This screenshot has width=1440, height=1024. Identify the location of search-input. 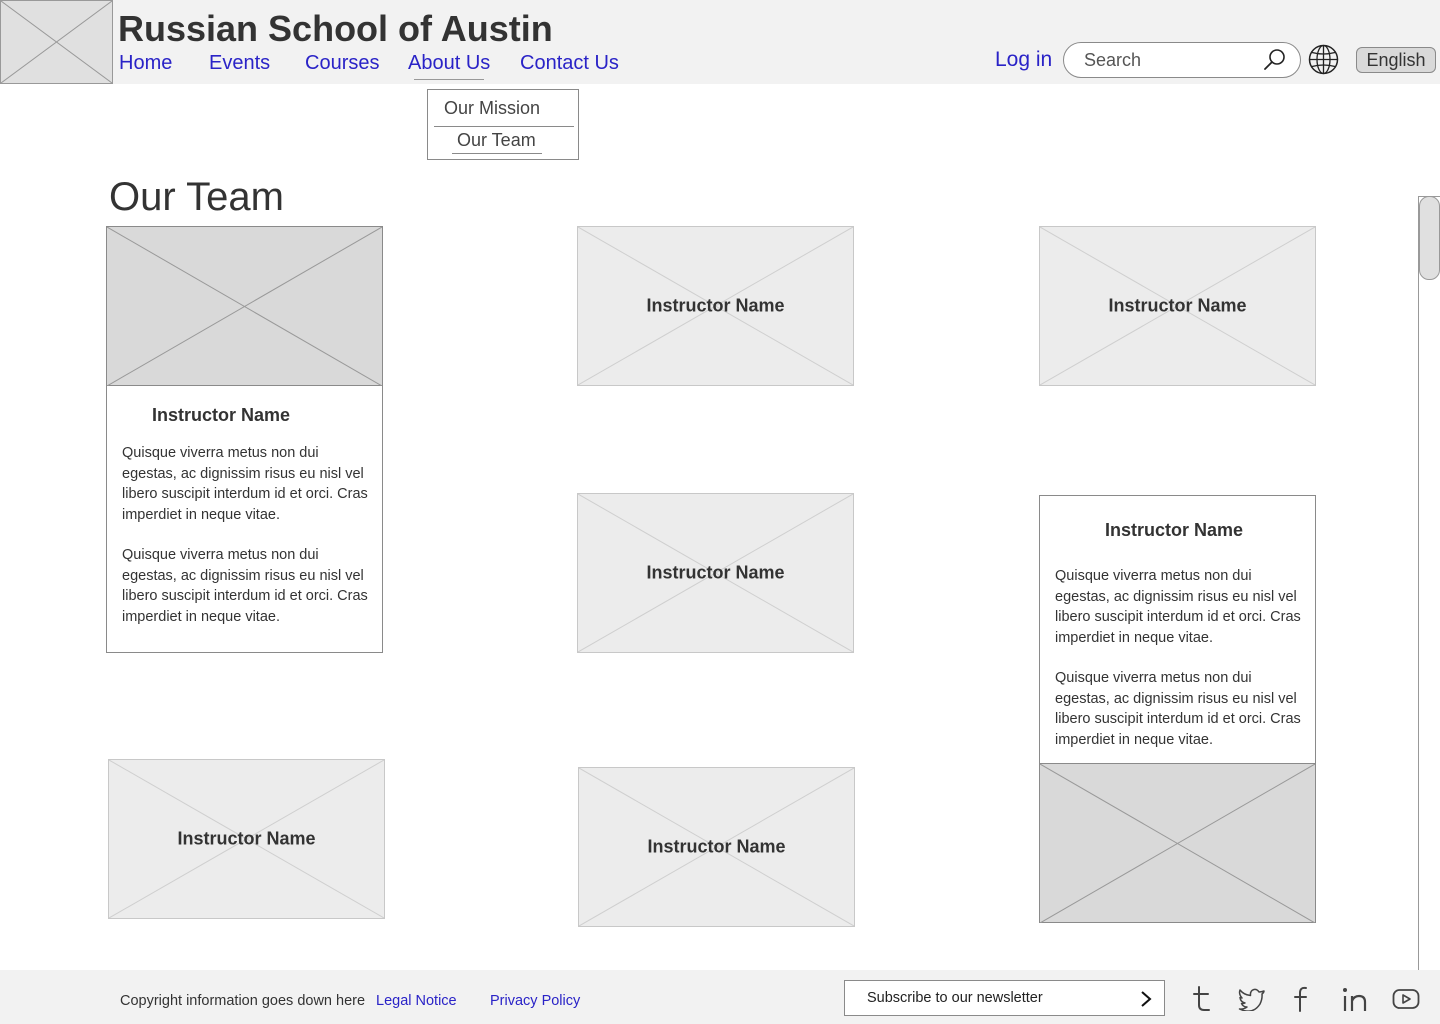
(1174, 60).